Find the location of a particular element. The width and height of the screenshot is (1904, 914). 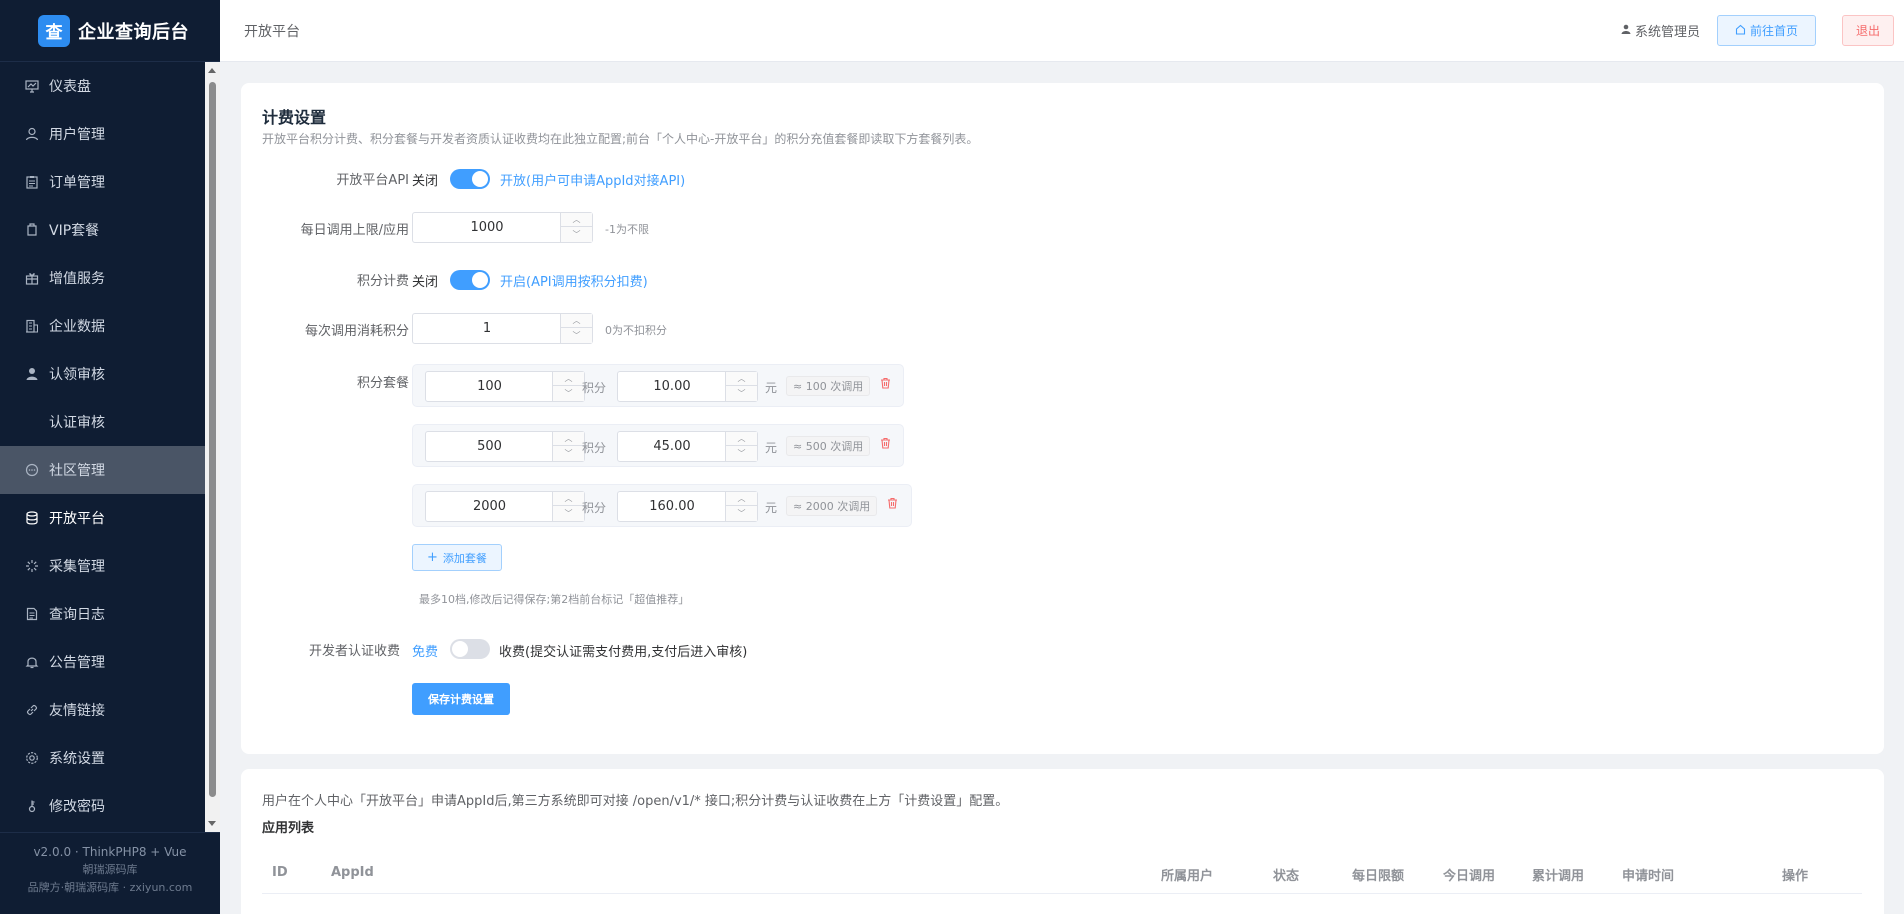

column-header-daily-limit: 每日限额 is located at coordinates (1378, 874).